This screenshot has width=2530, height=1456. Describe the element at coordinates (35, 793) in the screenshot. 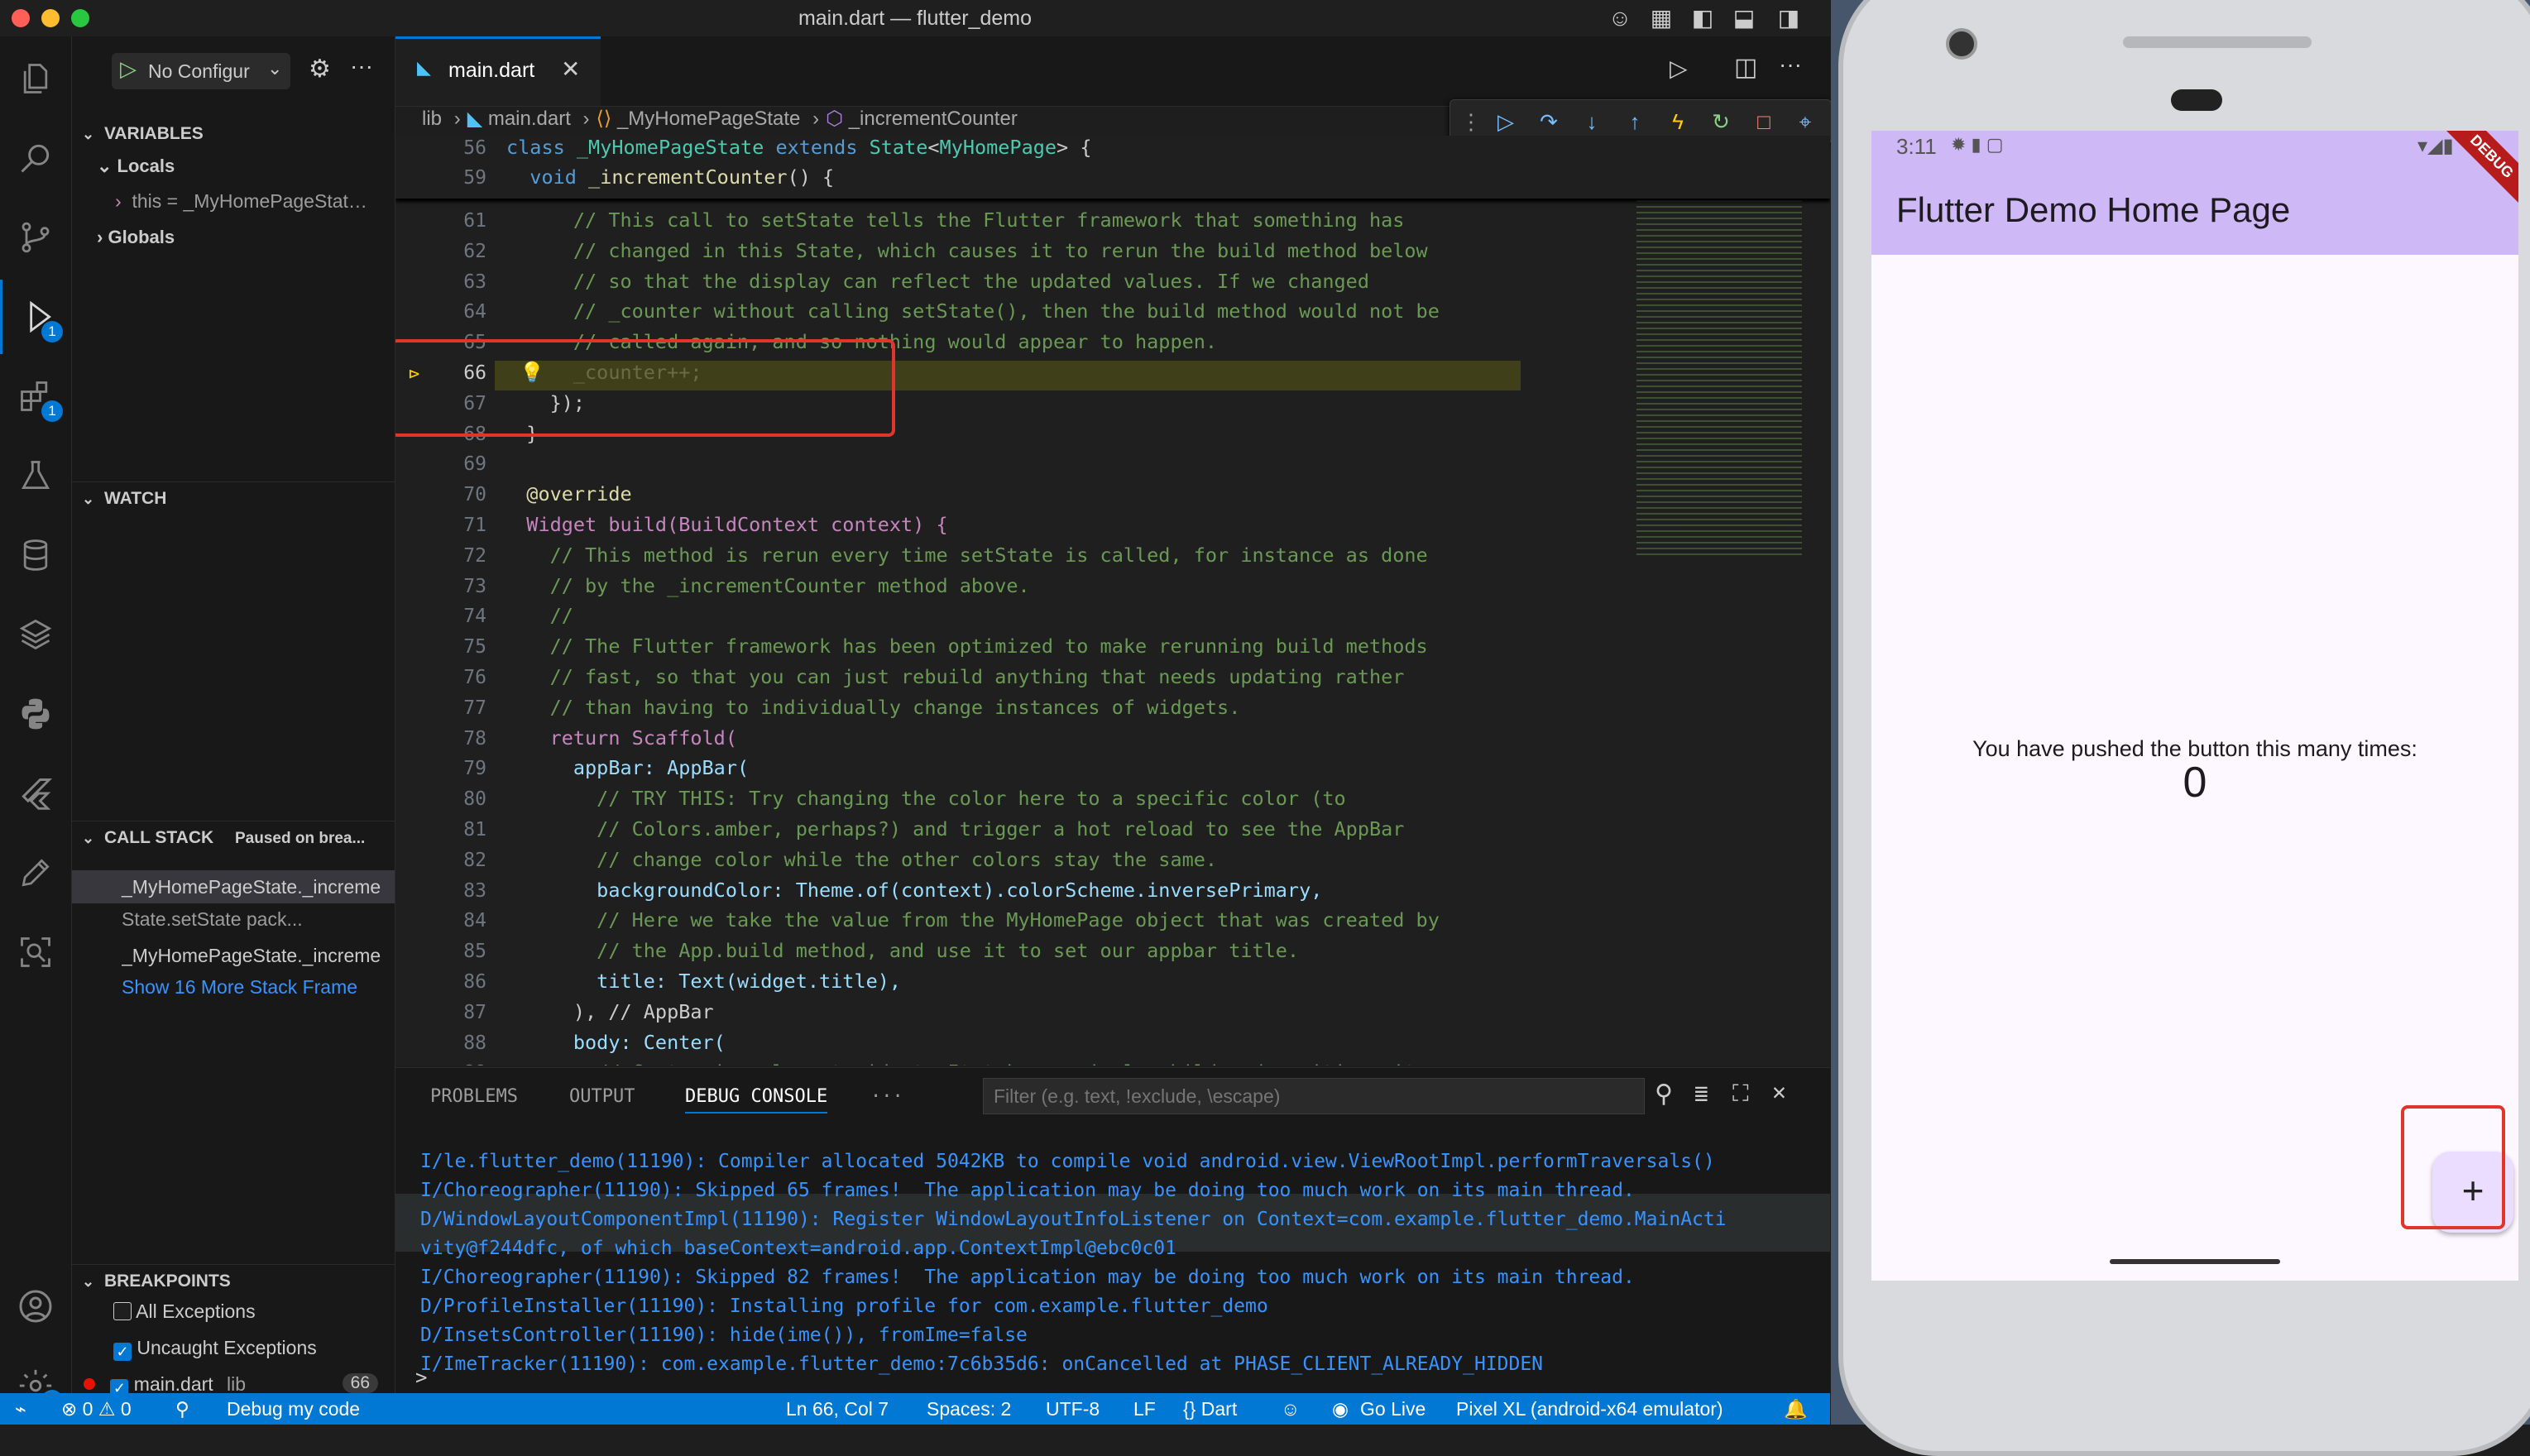

I see `flutter-icon` at that location.